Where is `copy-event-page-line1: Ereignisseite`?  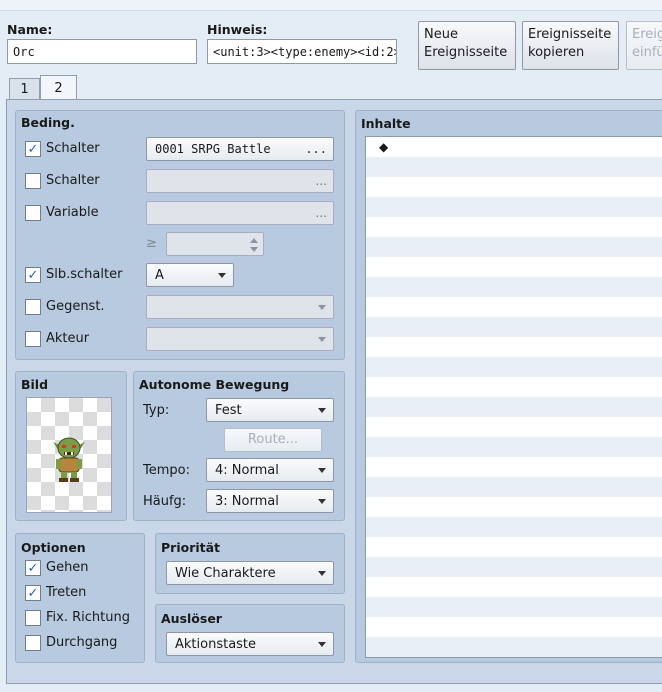
copy-event-page-line1: Ereignisseite is located at coordinates (570, 34).